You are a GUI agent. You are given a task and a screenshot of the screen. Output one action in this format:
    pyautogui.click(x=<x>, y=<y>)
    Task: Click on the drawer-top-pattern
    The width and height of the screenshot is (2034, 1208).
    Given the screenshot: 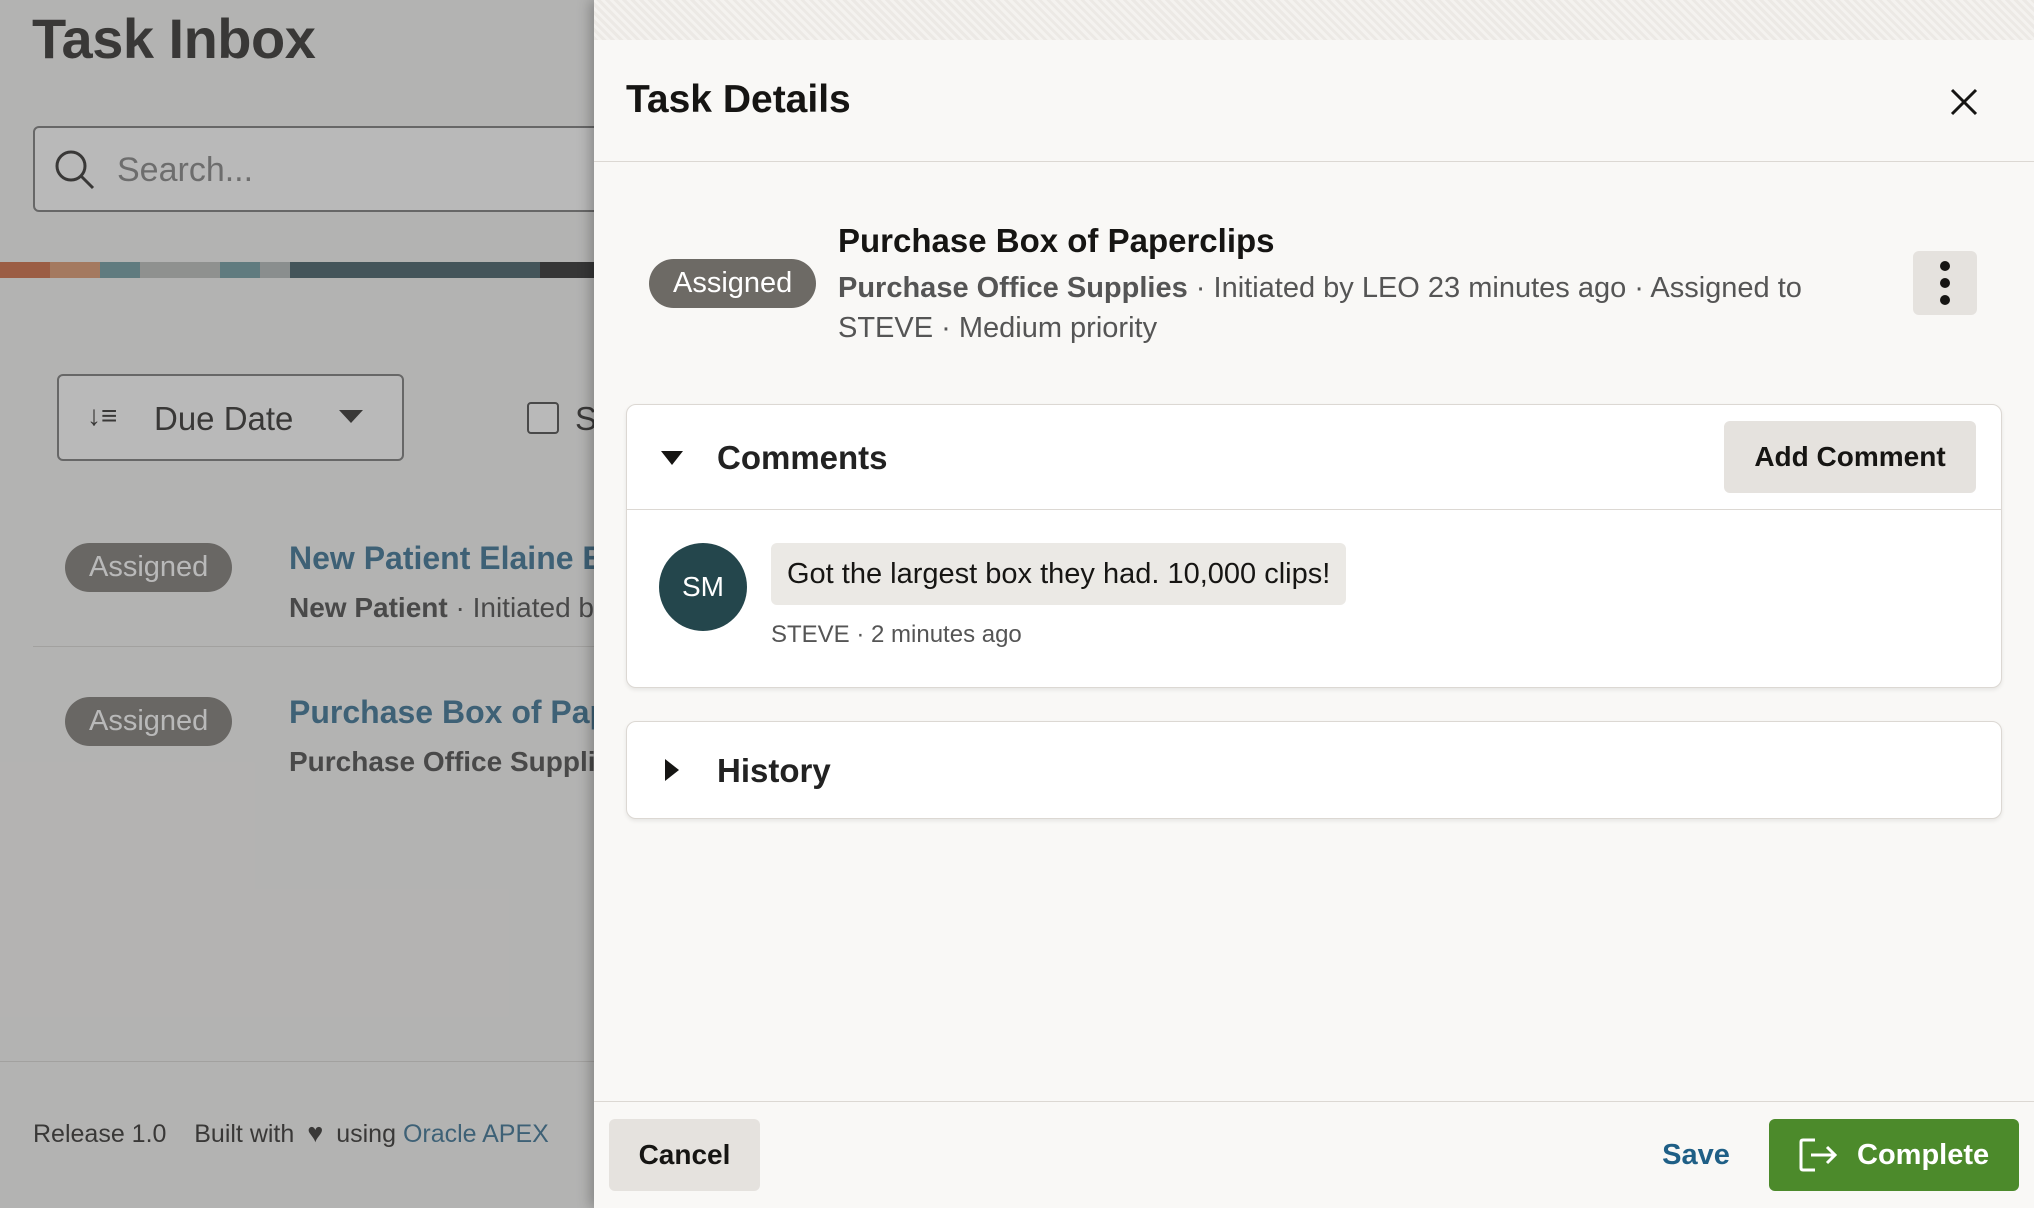 What is the action you would take?
    pyautogui.click(x=1314, y=20)
    